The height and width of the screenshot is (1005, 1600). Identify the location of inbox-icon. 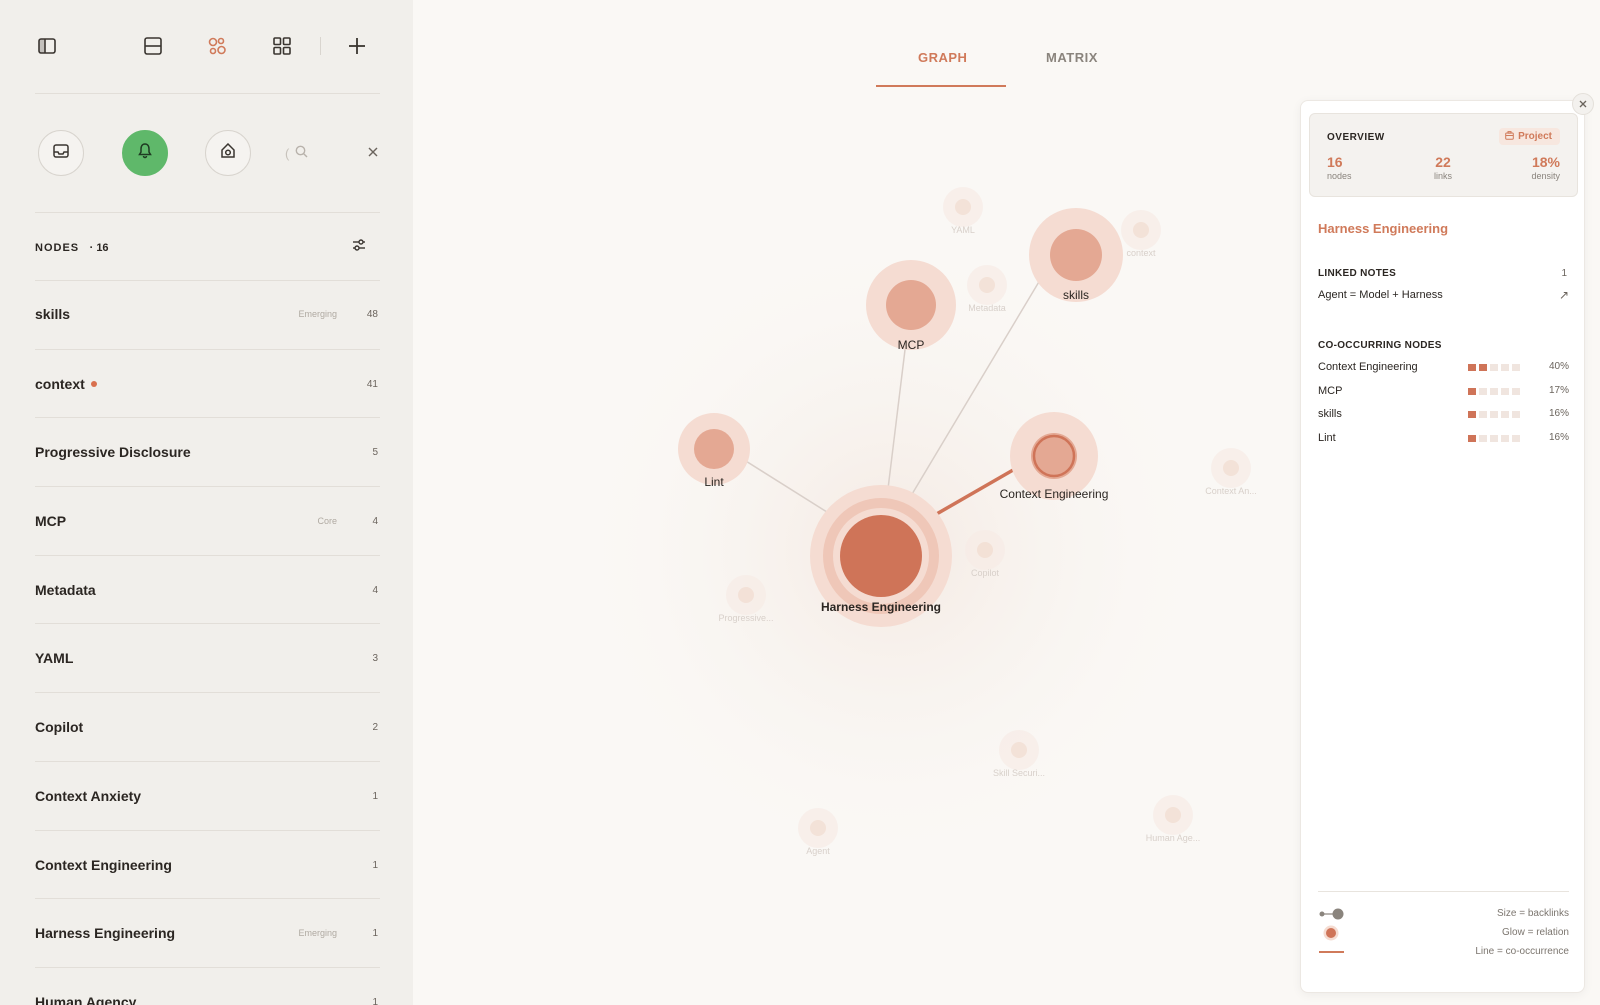
(61, 153).